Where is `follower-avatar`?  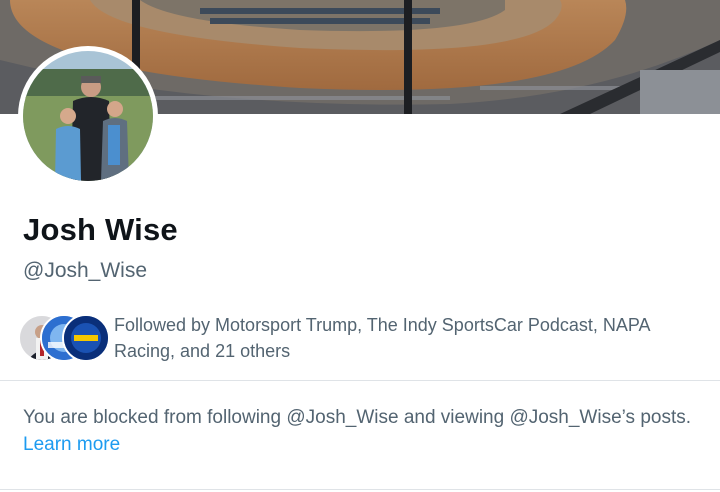
follower-avatar is located at coordinates (86, 338).